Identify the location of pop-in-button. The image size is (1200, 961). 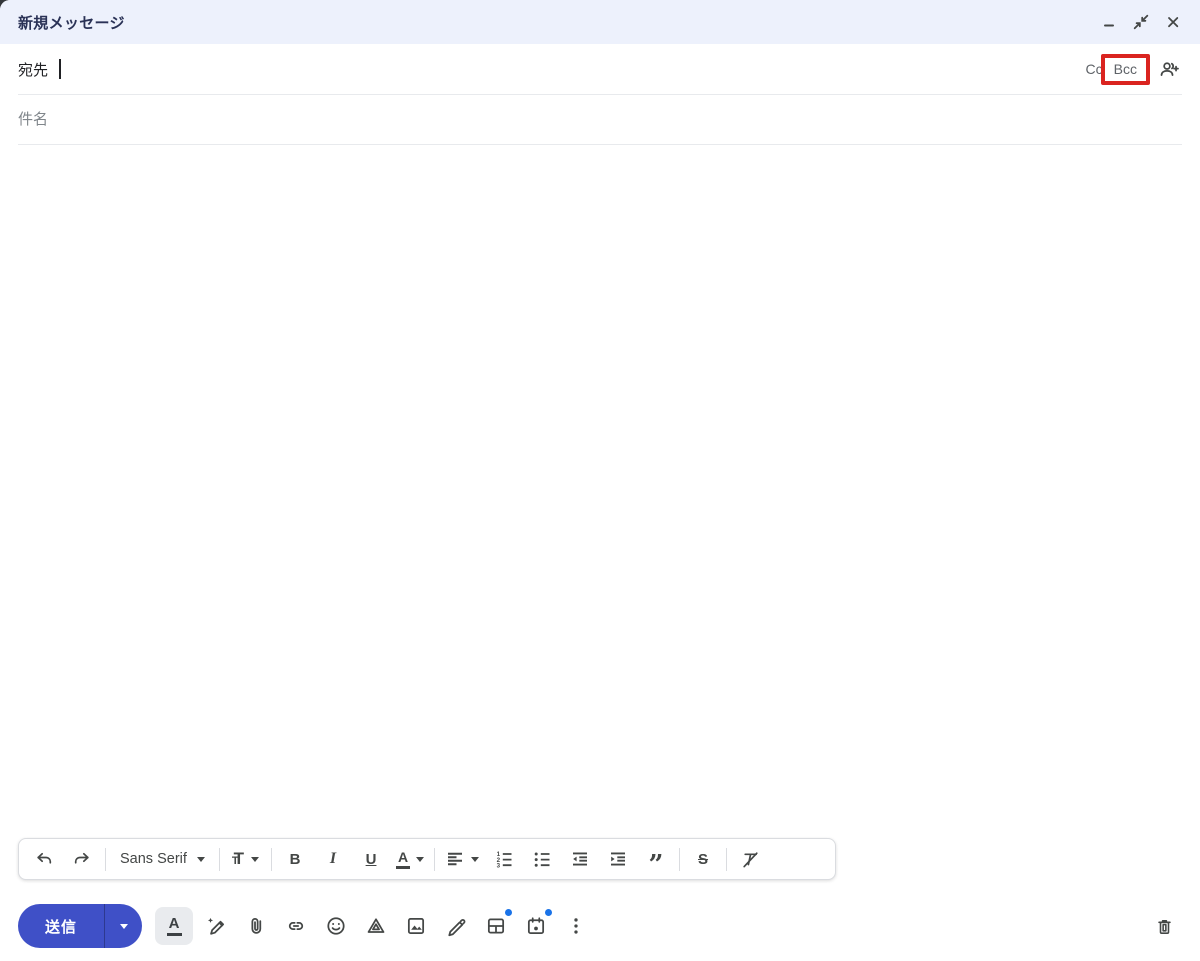
(1141, 22).